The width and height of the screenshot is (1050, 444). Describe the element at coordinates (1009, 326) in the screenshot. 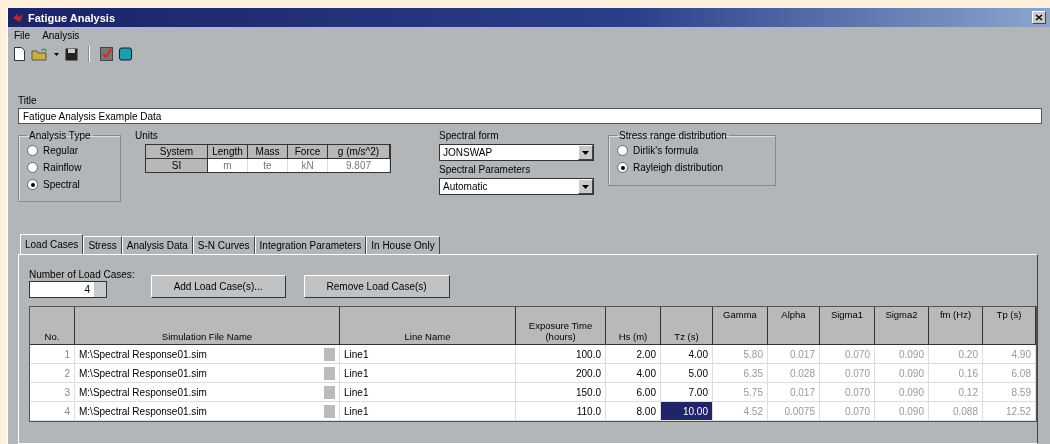

I see `column-header: Tp (s)` at that location.